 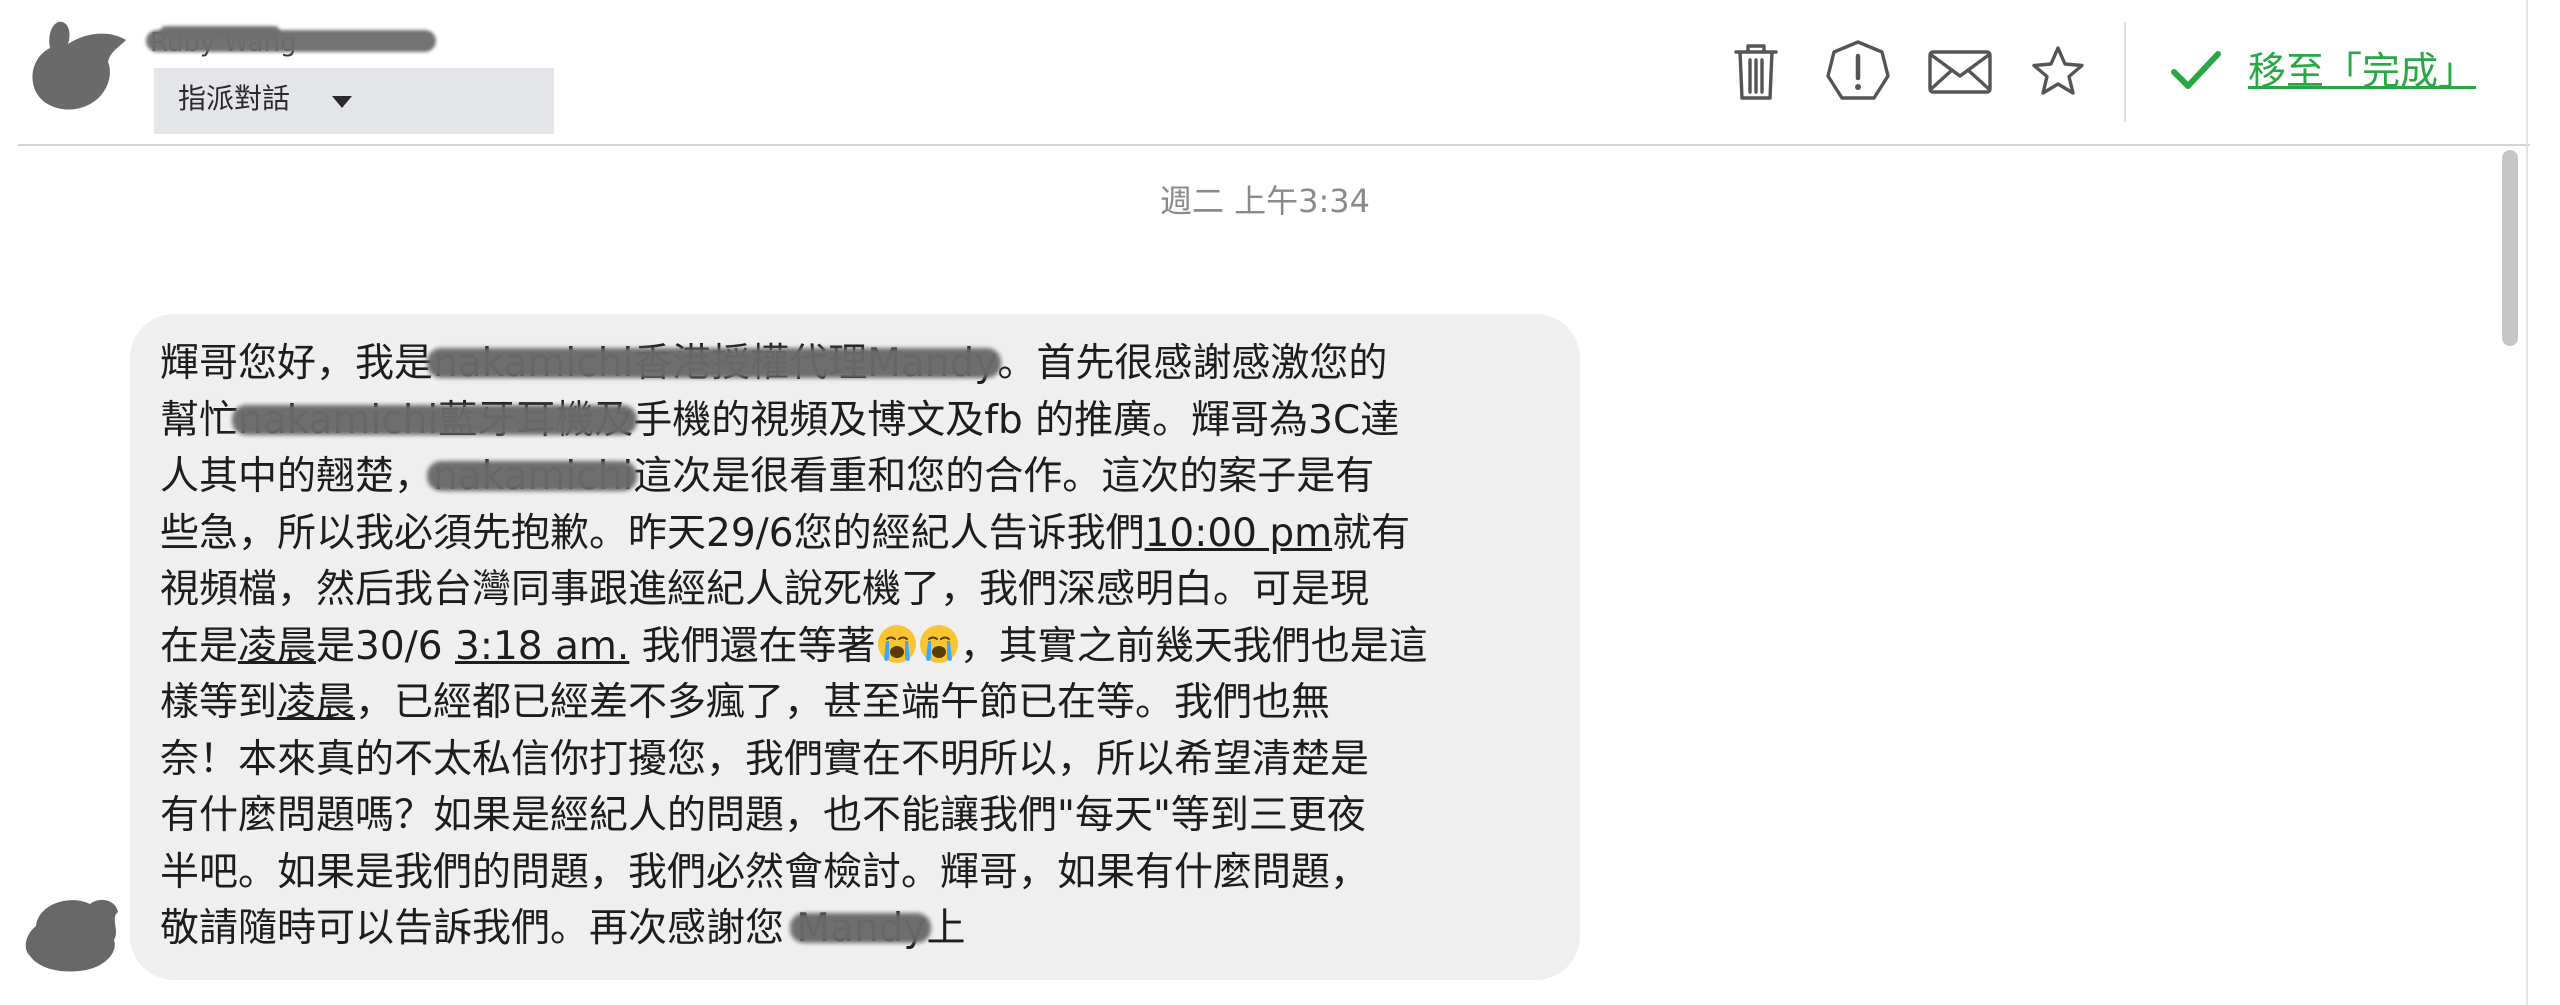 I want to click on message-text-segment: 有什麼問題嗎？如果是經紀人的問題，也不能讓我們"每天"等到三更夜, so click(x=763, y=815).